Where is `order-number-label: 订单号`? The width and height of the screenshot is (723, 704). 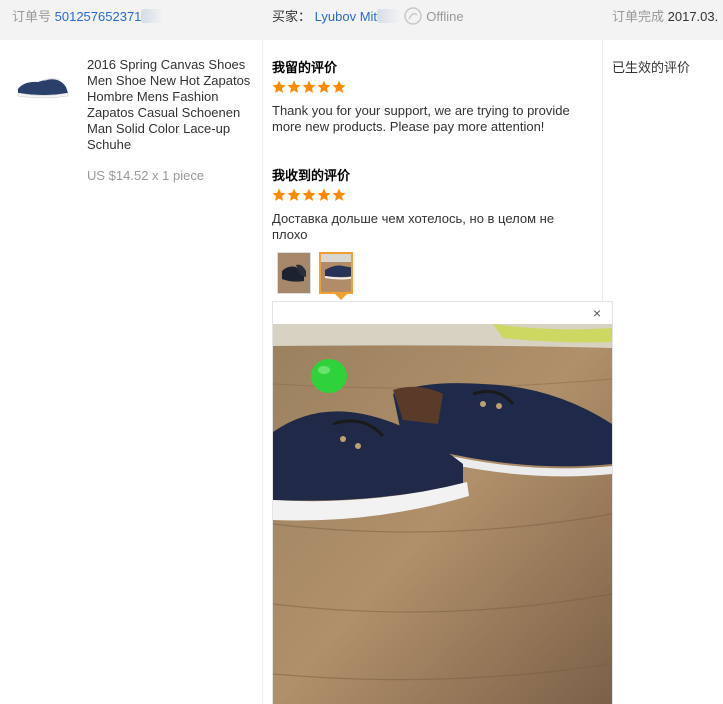 order-number-label: 订单号 is located at coordinates (32, 16).